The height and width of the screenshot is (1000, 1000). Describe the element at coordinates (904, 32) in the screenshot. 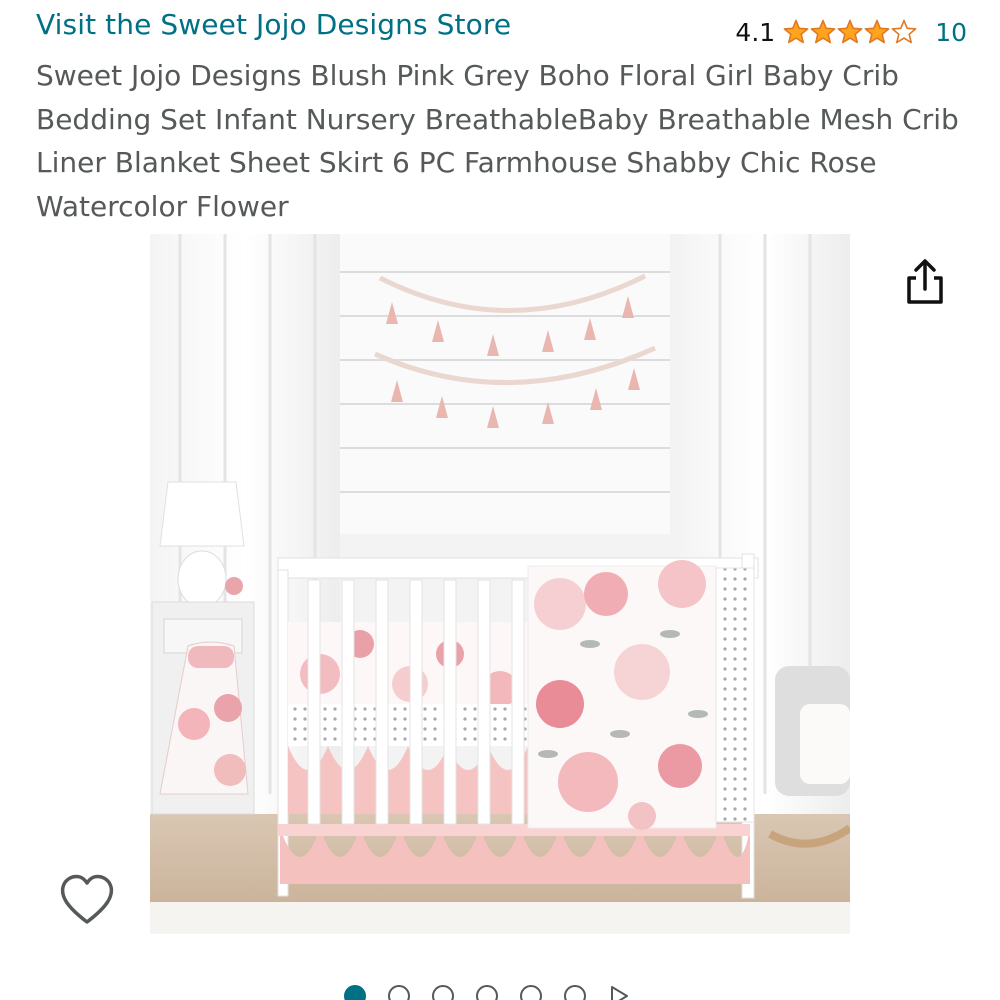

I see `star-partial-icon` at that location.